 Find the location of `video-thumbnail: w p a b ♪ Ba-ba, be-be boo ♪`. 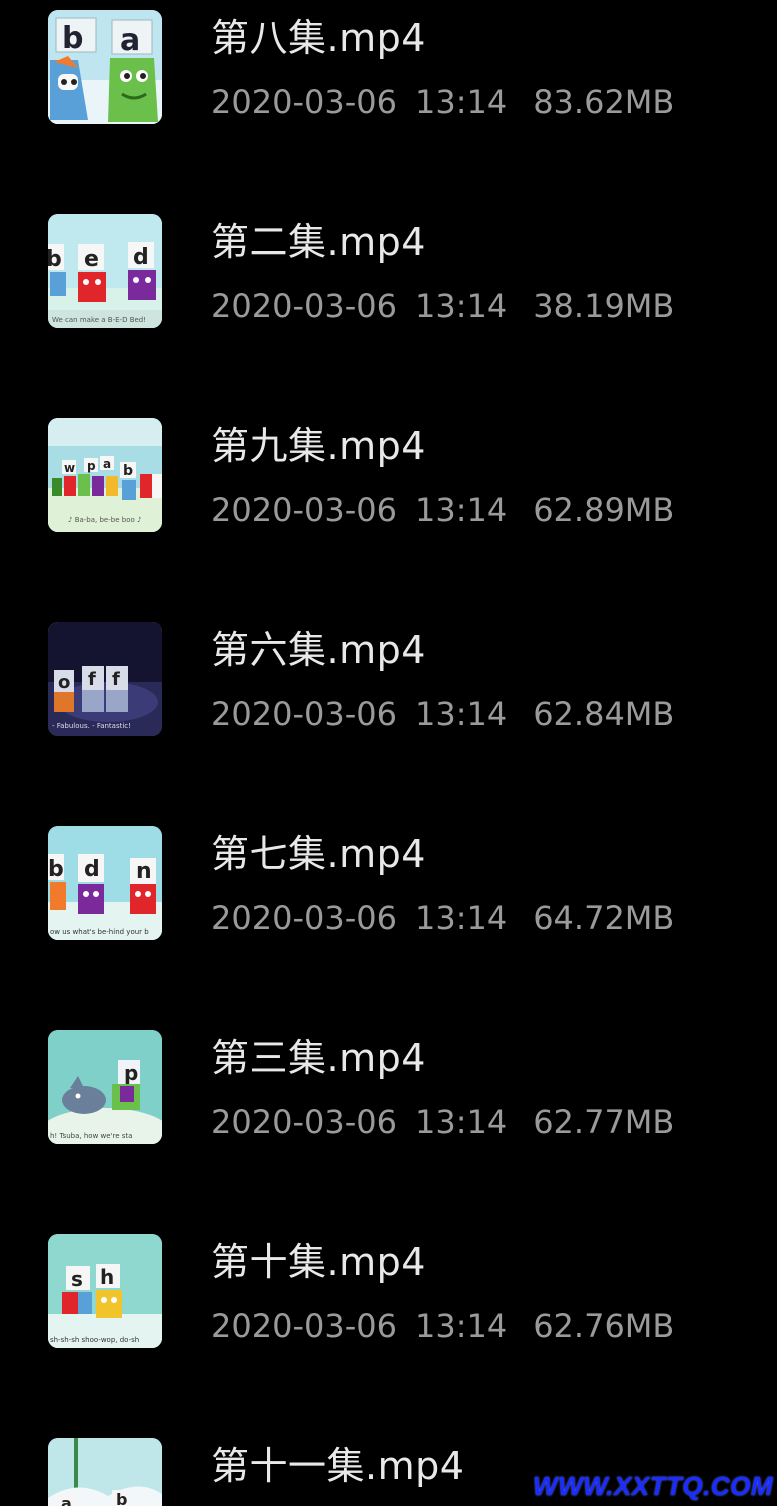

video-thumbnail: w p a b ♪ Ba-ba, be-be boo ♪ is located at coordinates (105, 475).